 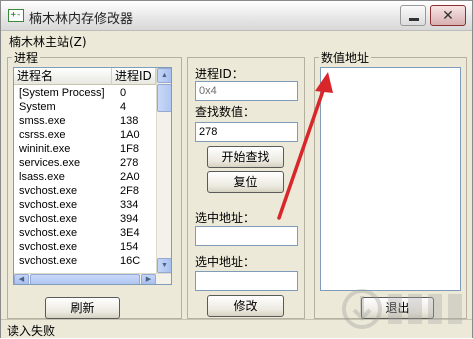 I want to click on start-search-button: 开始查找, so click(x=245, y=157).